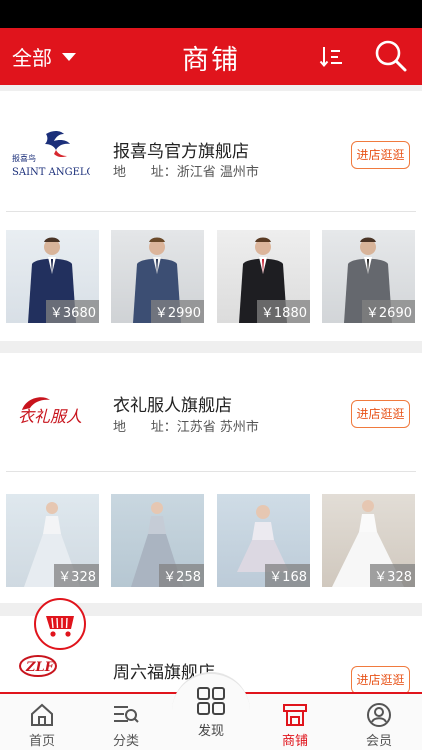  I want to click on tab-label: 分类, so click(125, 741).